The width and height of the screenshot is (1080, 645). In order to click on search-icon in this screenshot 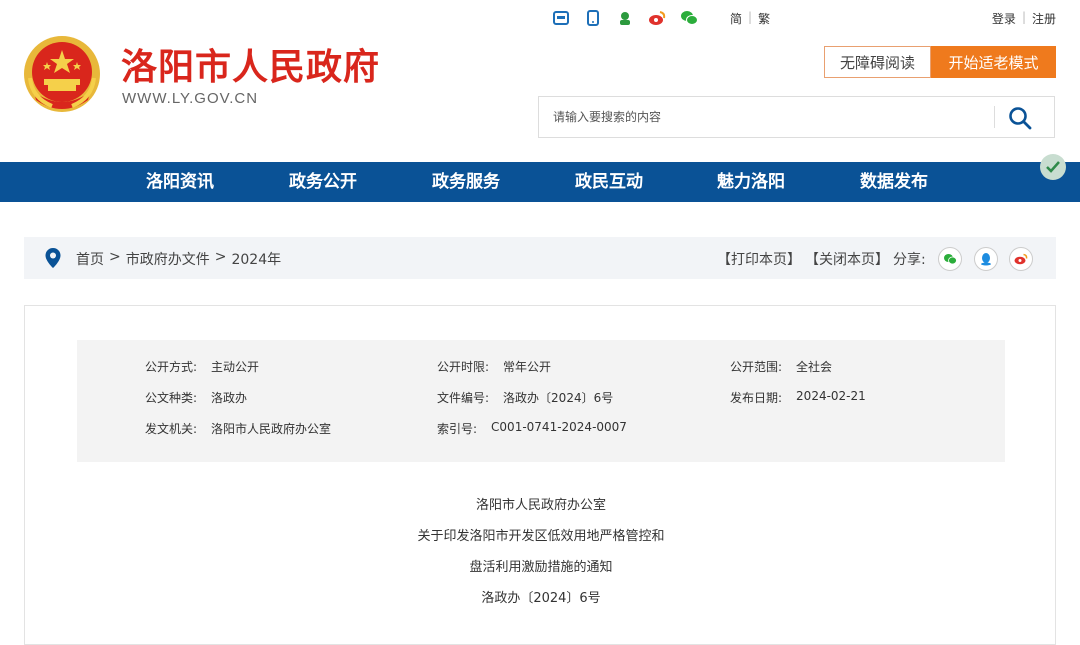, I will do `click(1020, 118)`.